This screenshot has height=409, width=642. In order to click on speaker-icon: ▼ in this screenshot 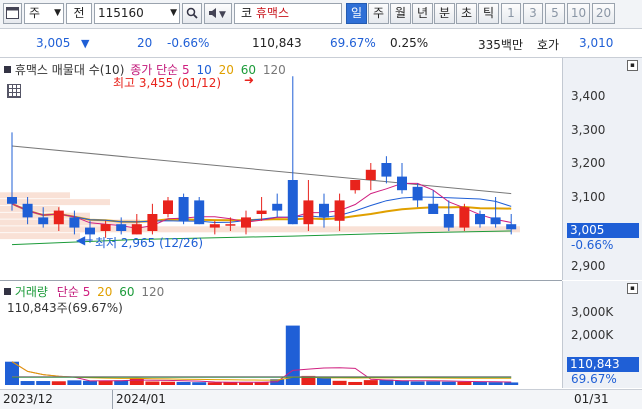, I will do `click(217, 14)`.